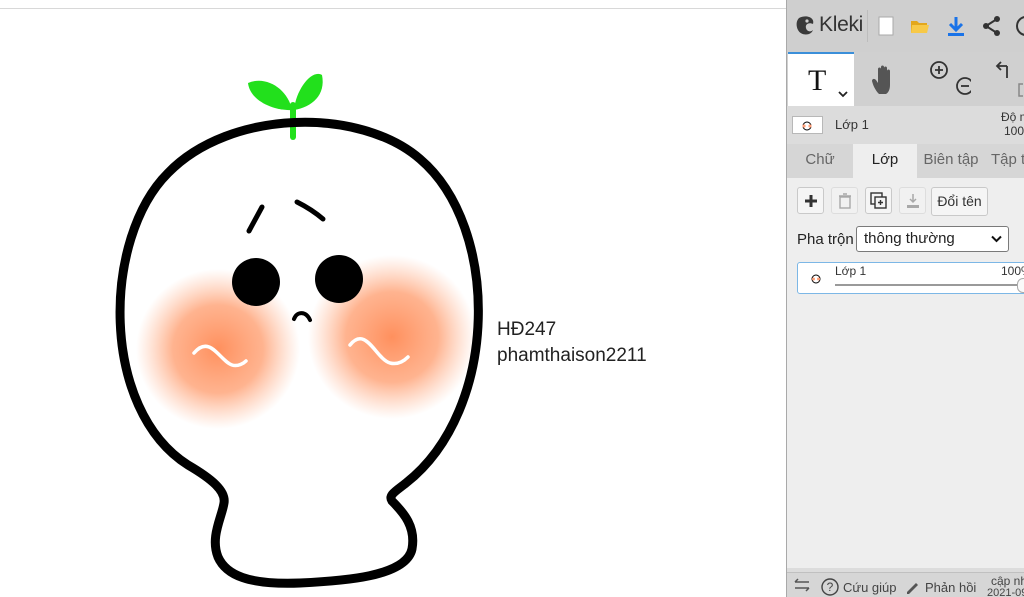 The height and width of the screenshot is (597, 1024). I want to click on update-date: 2021-09, so click(1005, 592).